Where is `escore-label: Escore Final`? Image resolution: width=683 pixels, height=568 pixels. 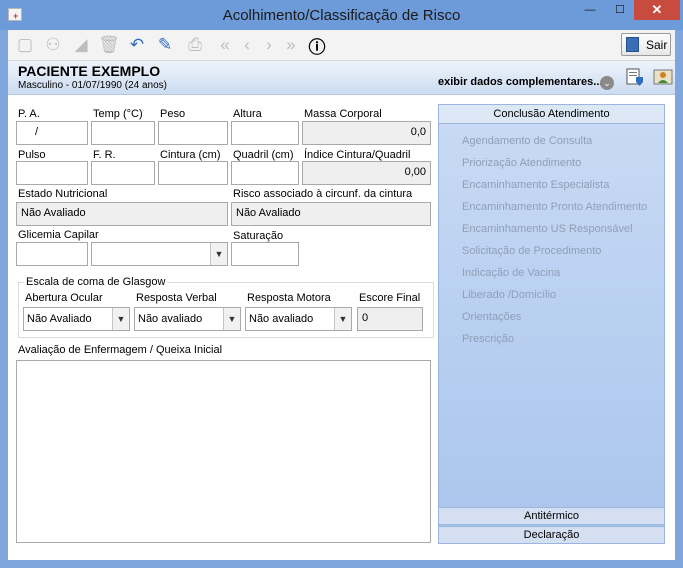
escore-label: Escore Final is located at coordinates (390, 298).